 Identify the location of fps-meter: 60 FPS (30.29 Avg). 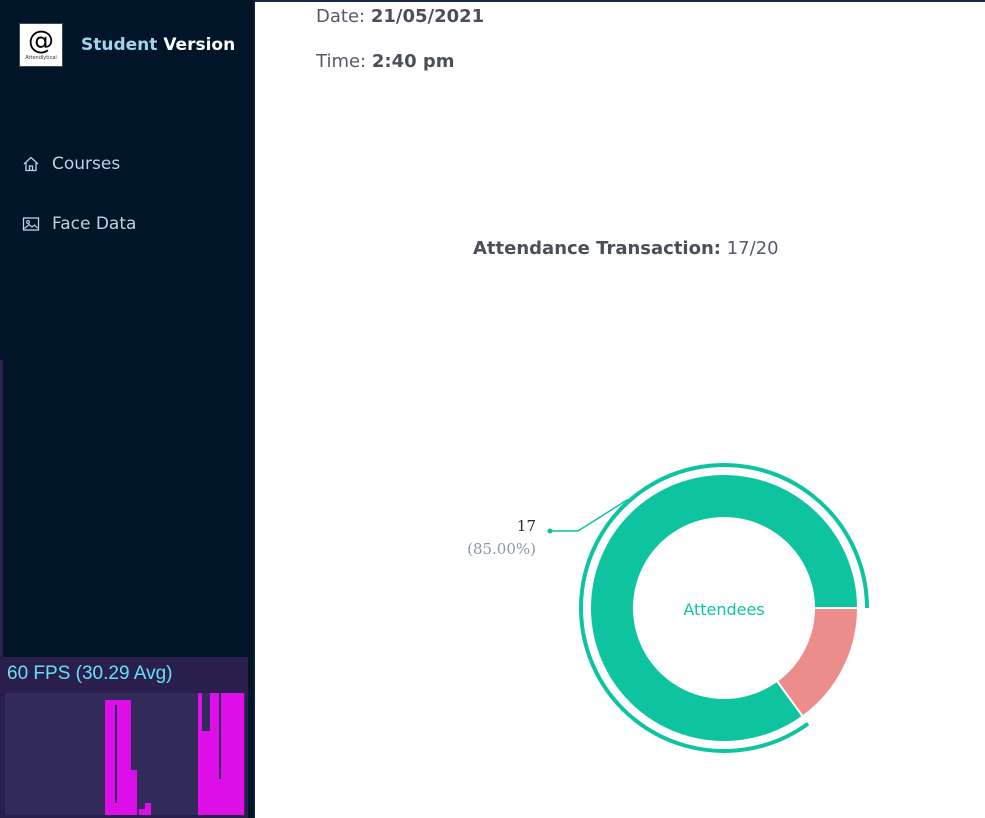
(124, 737).